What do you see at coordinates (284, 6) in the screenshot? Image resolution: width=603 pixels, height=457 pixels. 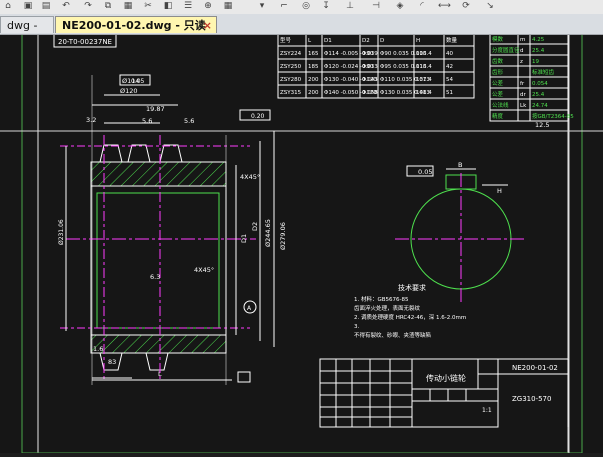 I see `measure-icon: ⌐` at bounding box center [284, 6].